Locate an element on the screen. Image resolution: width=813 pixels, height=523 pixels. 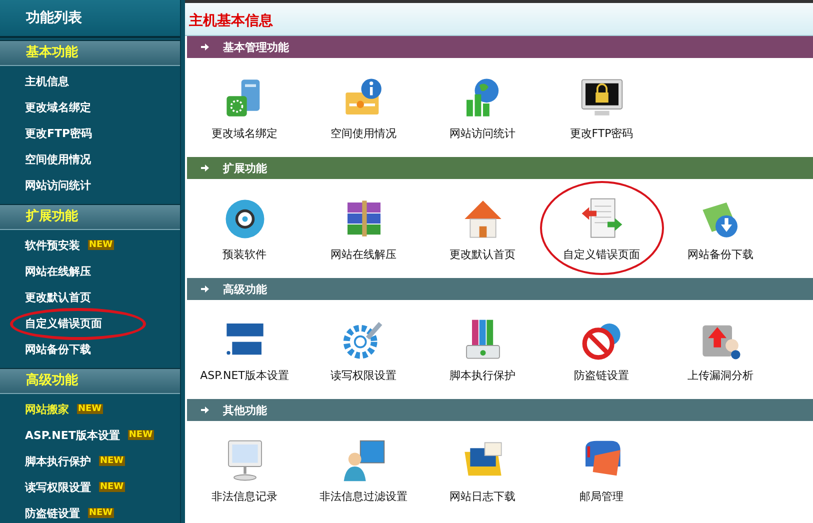
sidebar-title: 功能列表 is located at coordinates (90, 19).